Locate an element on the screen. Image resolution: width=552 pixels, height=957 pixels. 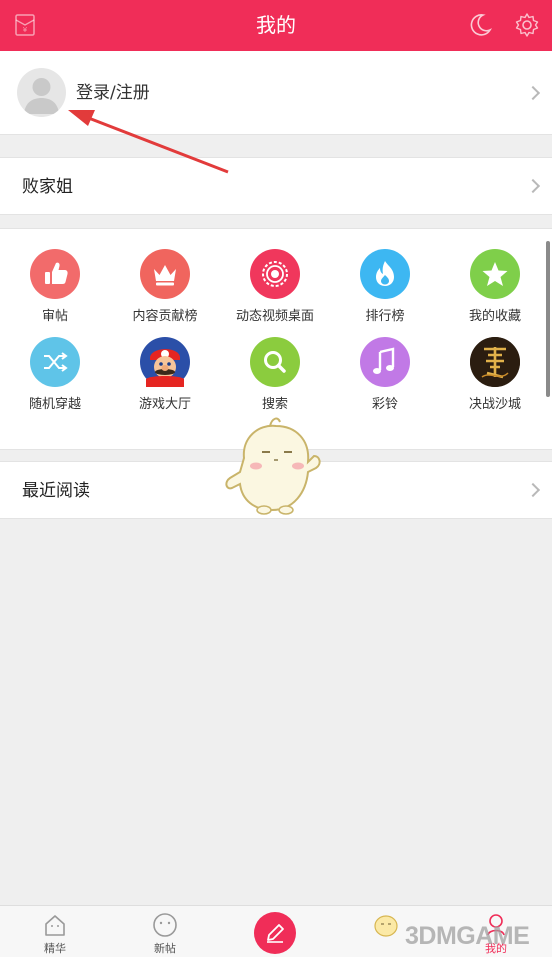
mario-game-icon is located at coordinates (165, 362).